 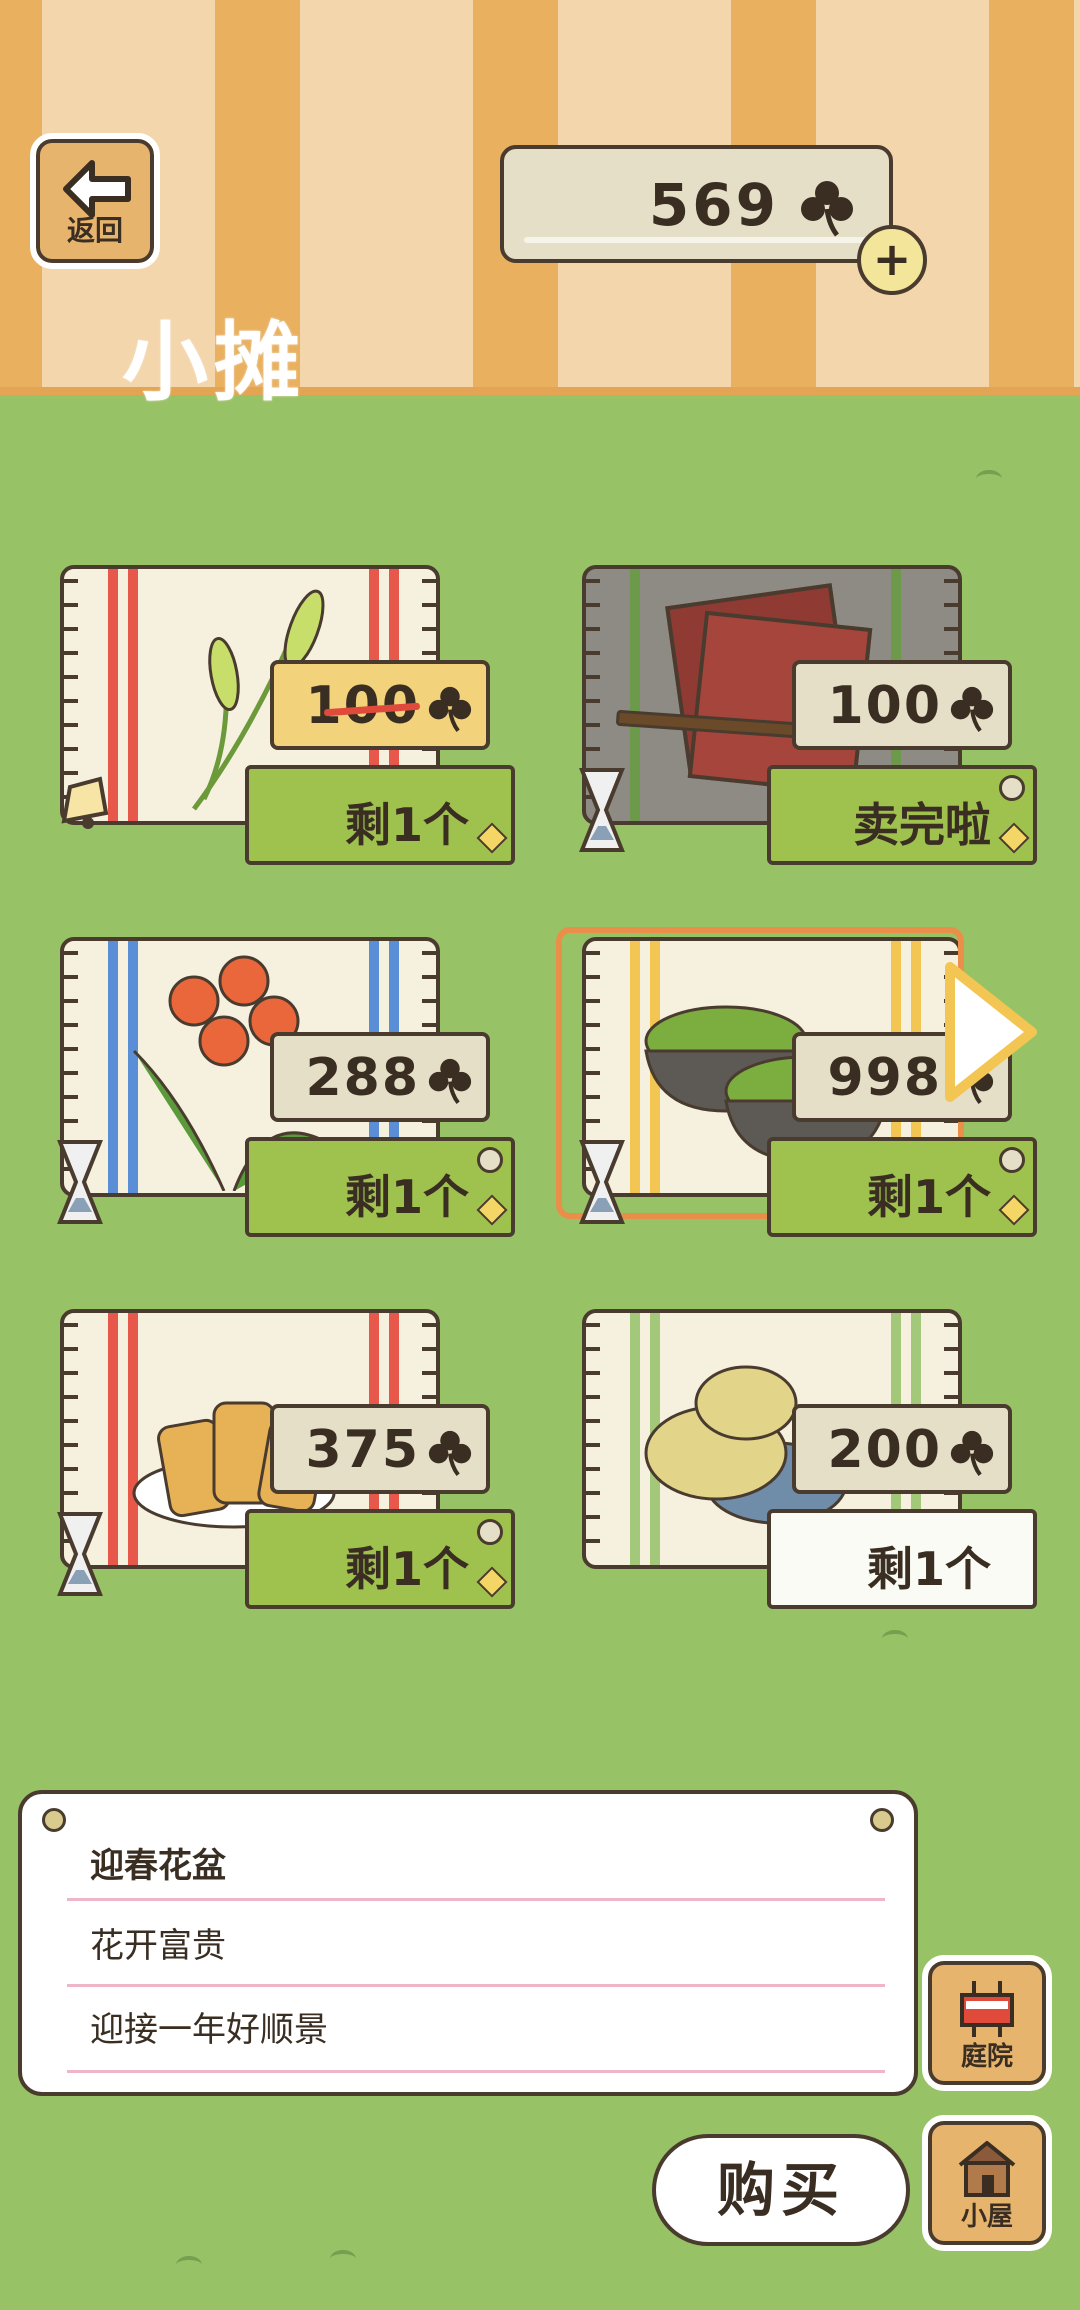 I want to click on item-description-card: 迎春花盆 花开富贵 迎接一年好顺景, so click(x=468, y=1943).